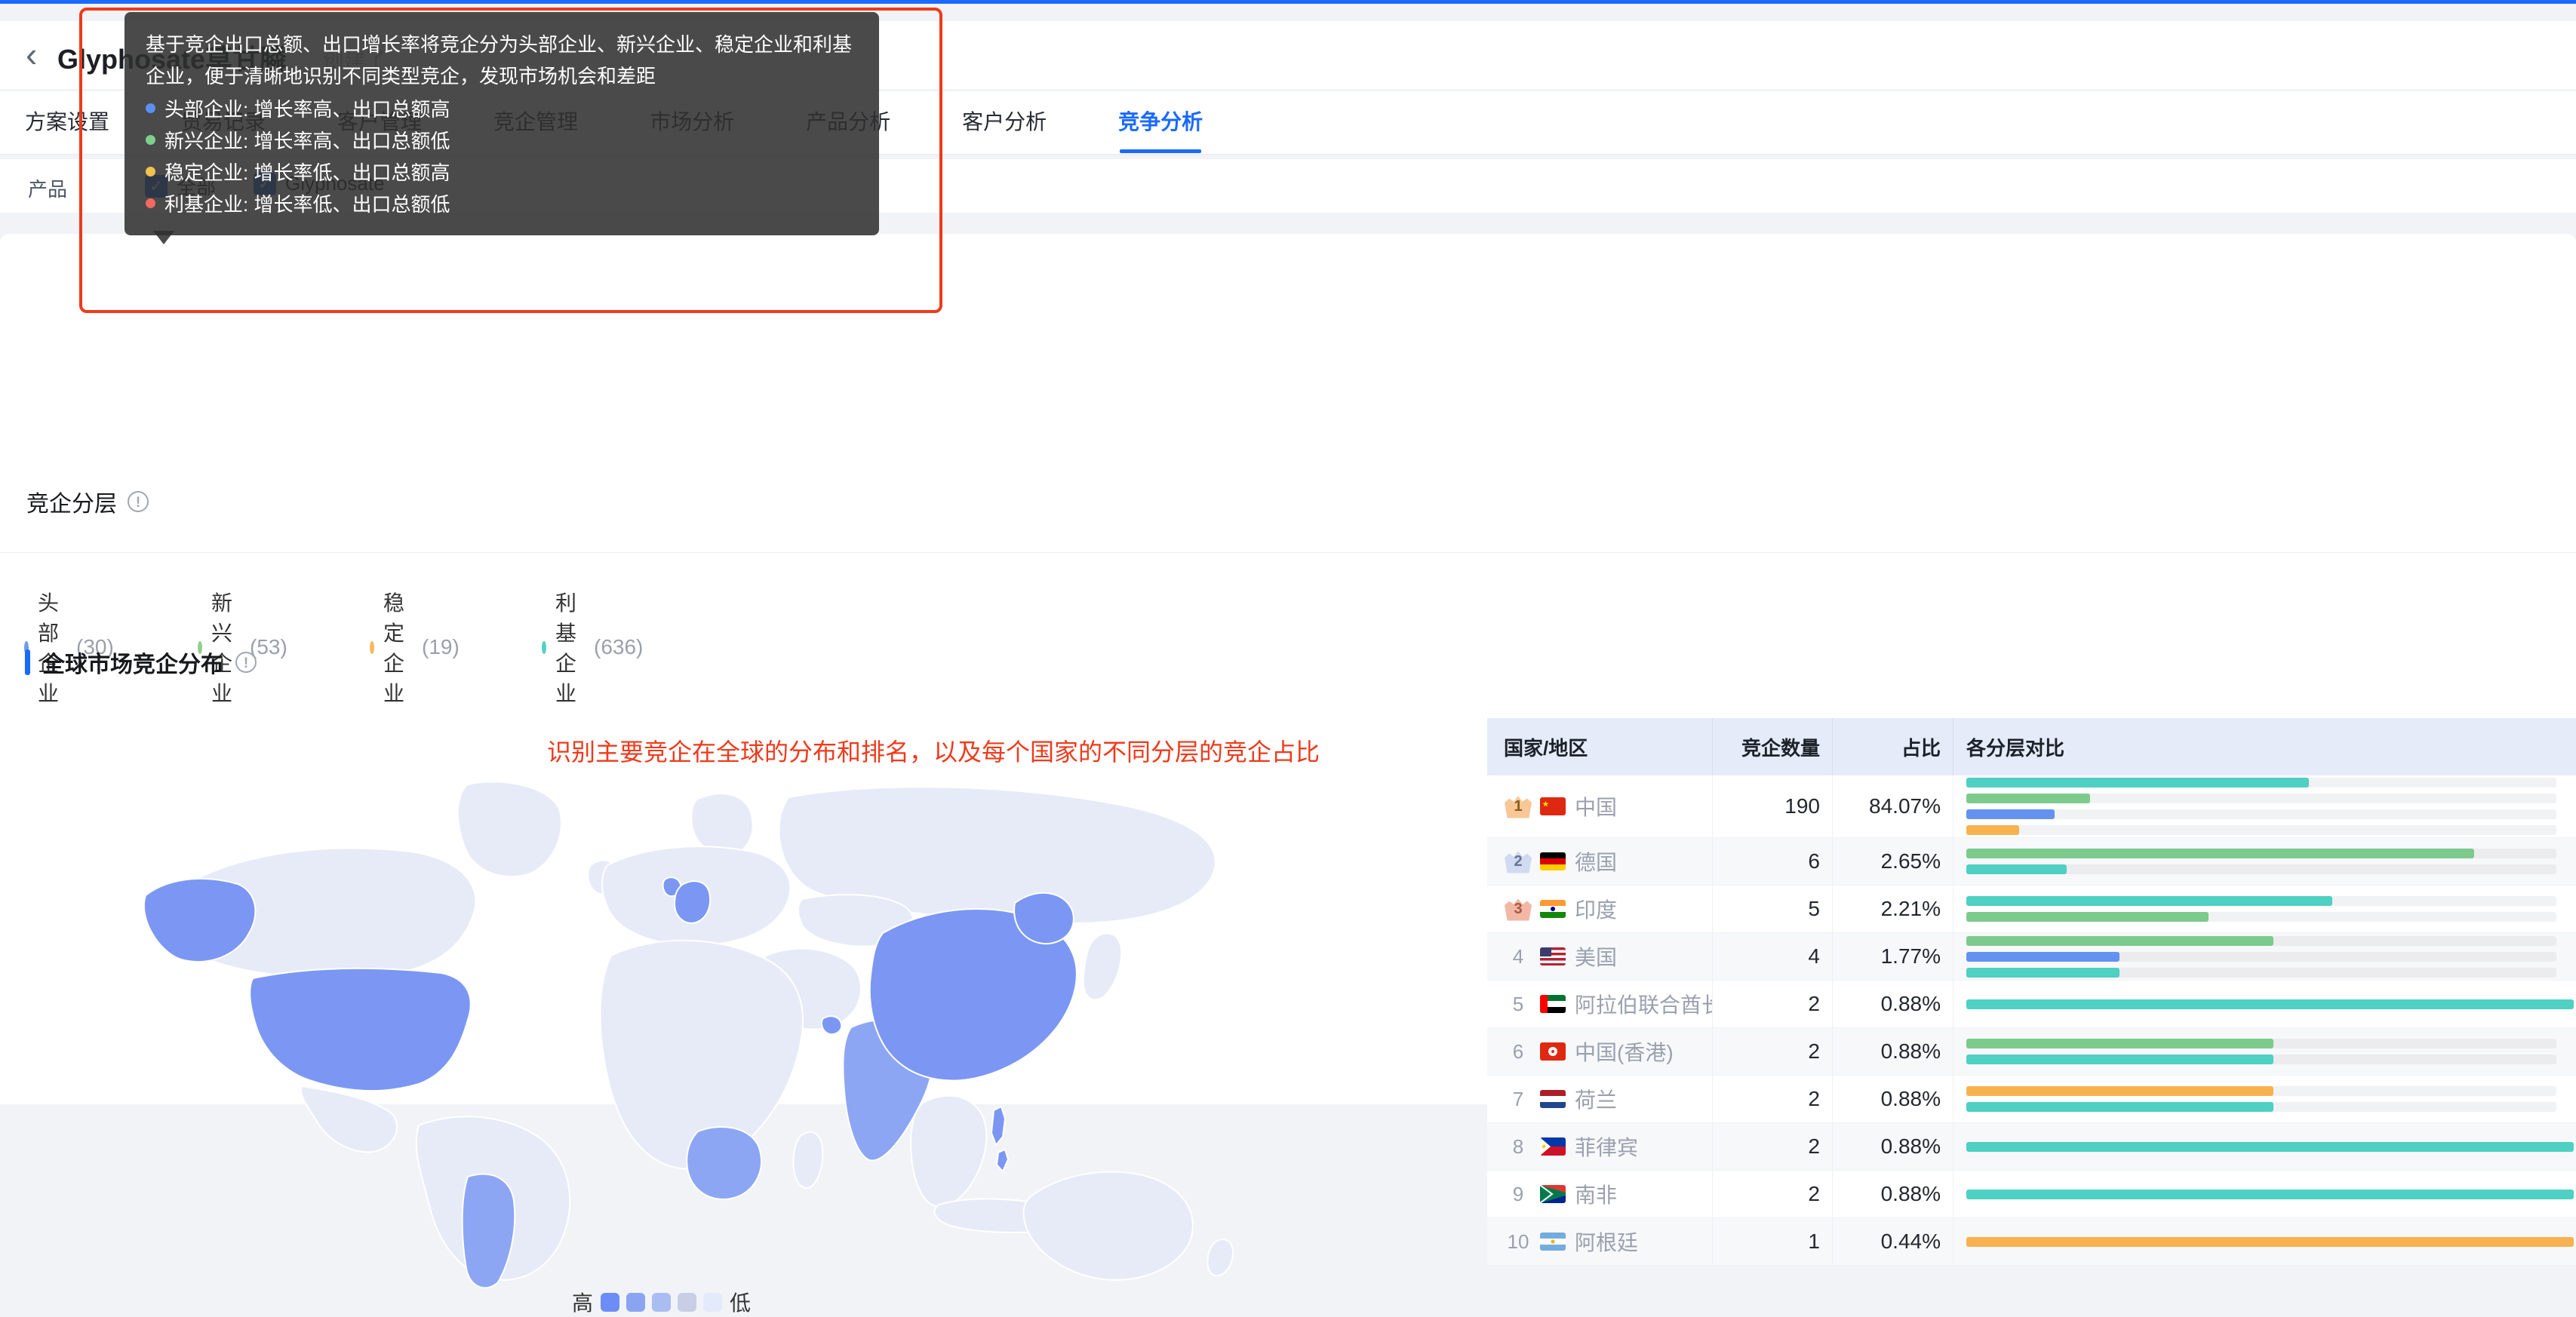  I want to click on share-percent: 84.07%, so click(1905, 806).